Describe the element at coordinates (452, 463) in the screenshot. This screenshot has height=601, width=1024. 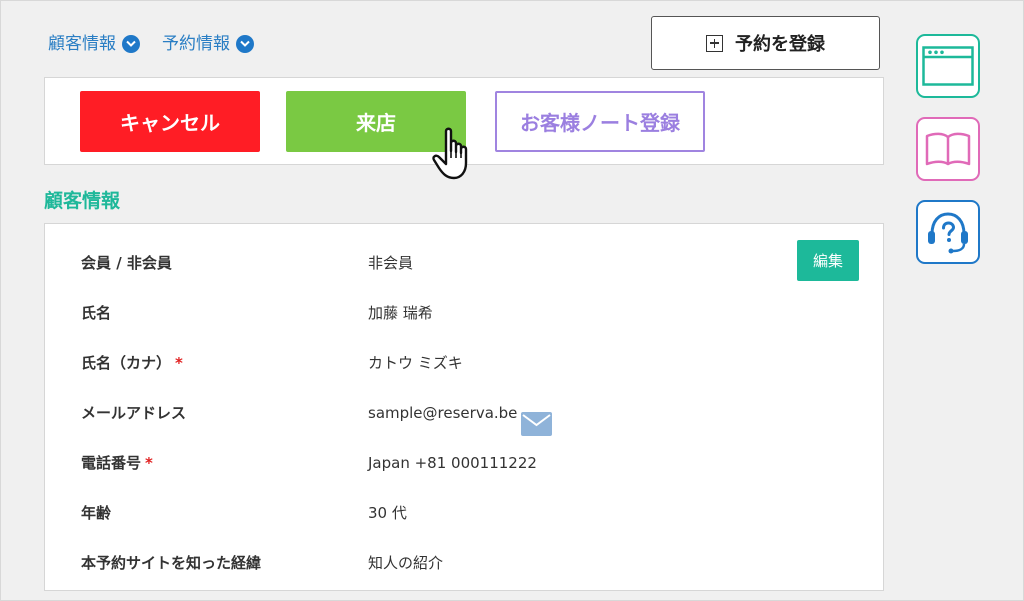
I see `field-value: Japan +81 000111222` at that location.